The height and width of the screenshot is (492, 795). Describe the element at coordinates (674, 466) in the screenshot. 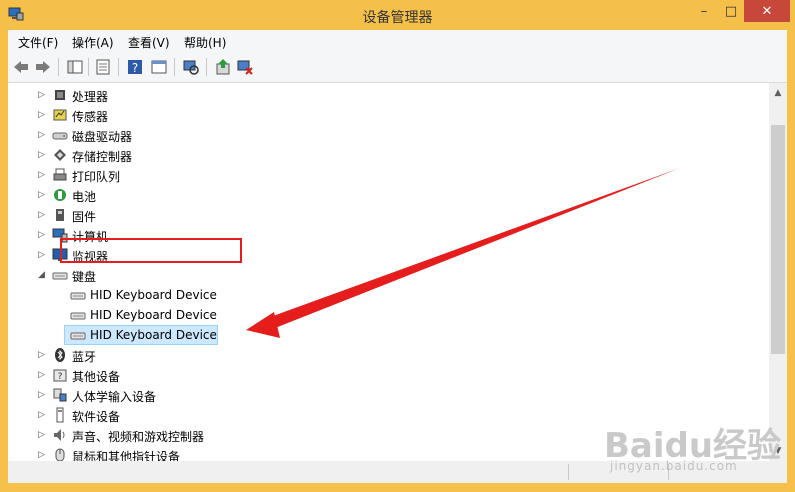

I see `baidu-watermark-url: jingyan.baidu.com` at that location.